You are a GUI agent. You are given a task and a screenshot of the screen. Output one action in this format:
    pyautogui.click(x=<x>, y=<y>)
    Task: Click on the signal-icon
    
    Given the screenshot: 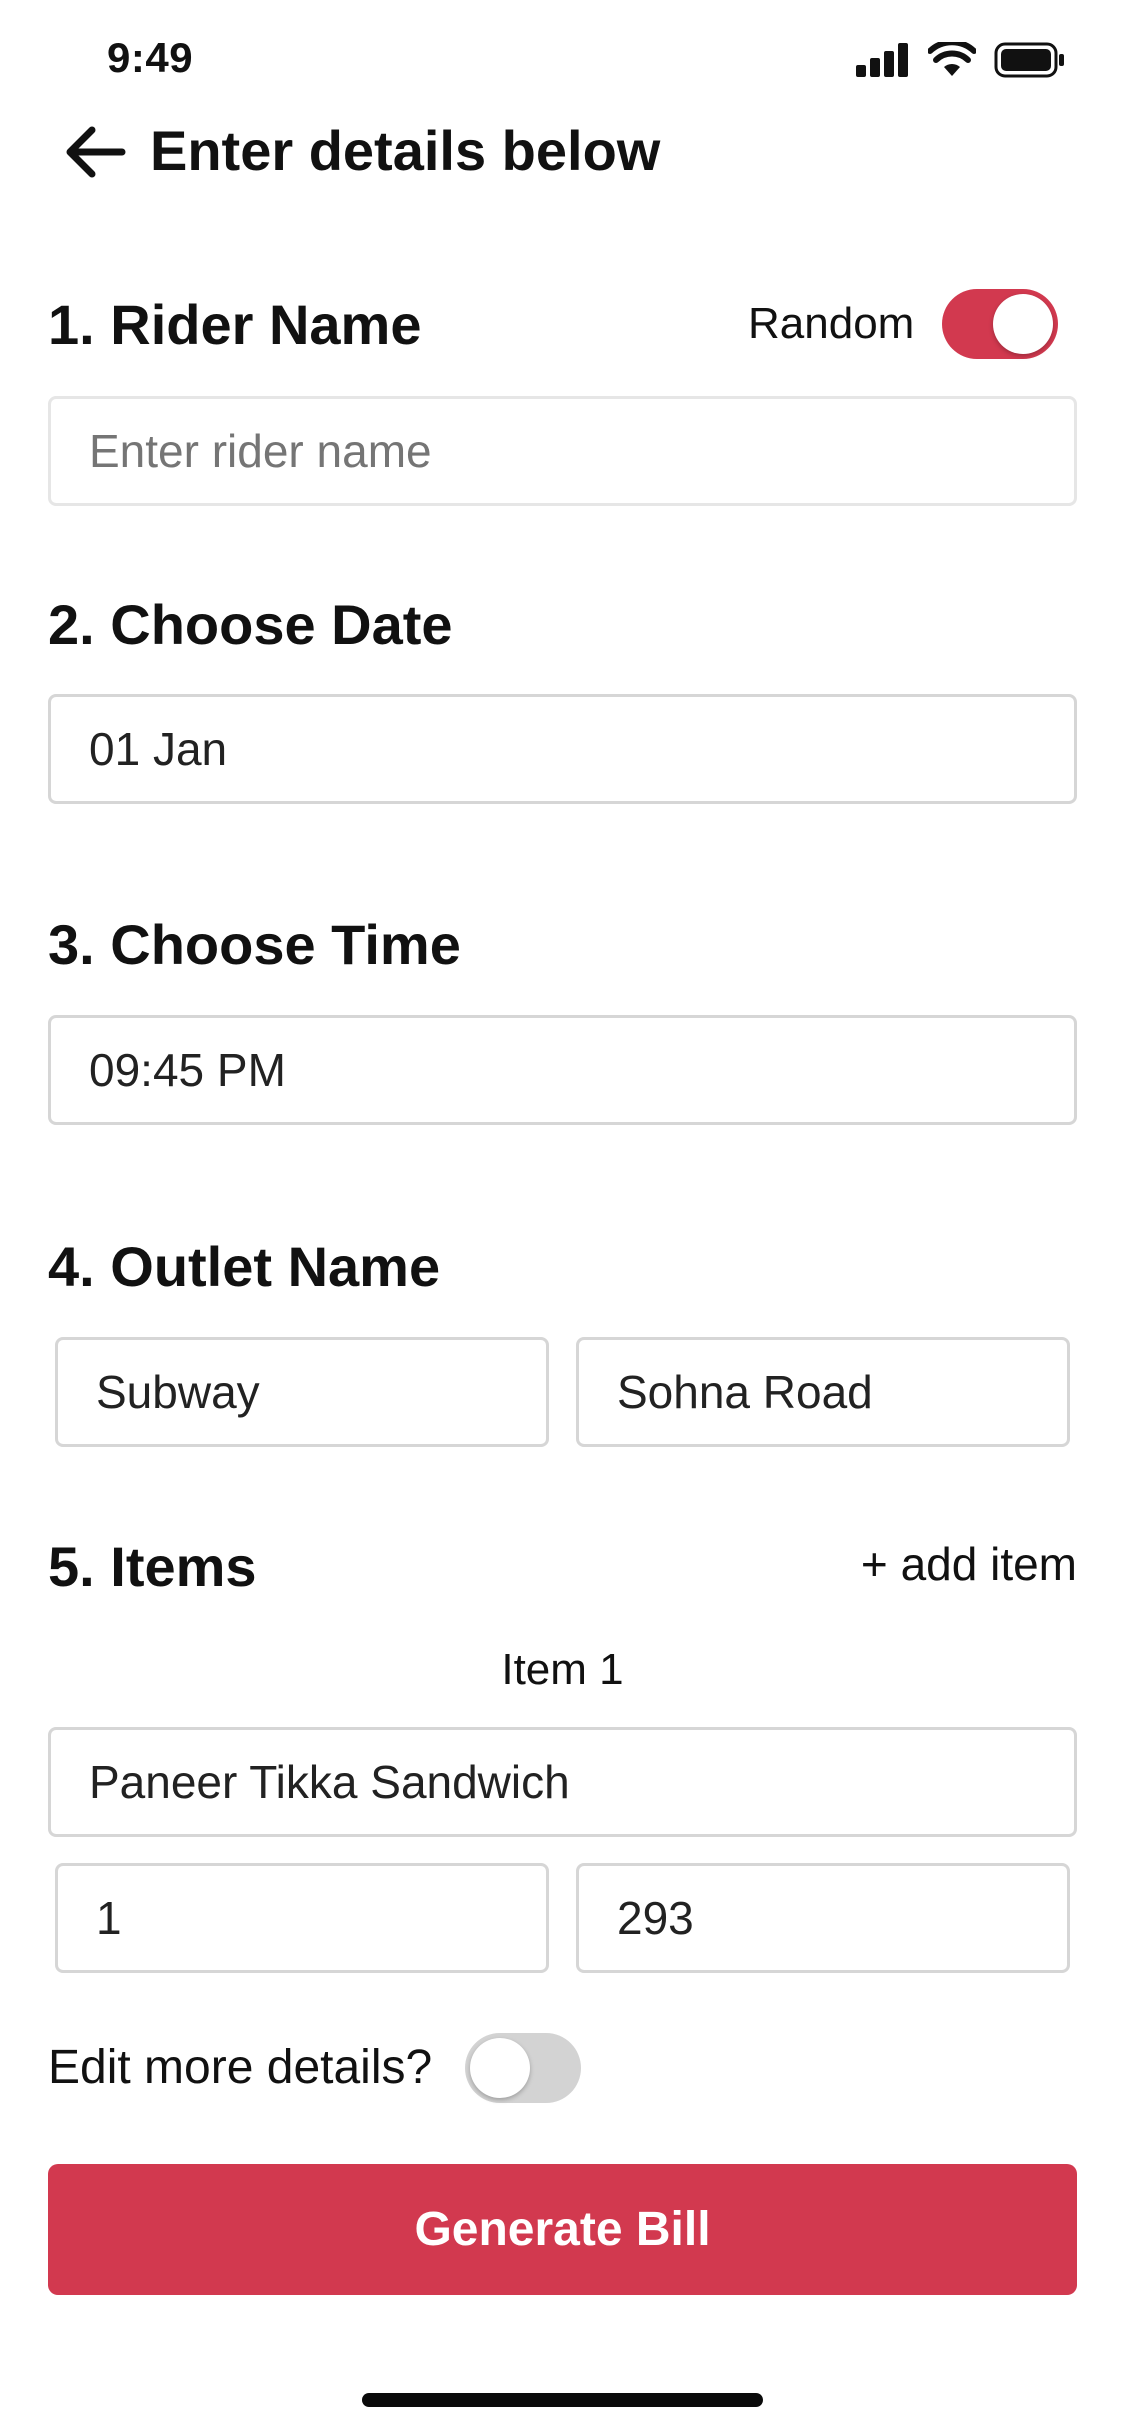 What is the action you would take?
    pyautogui.click(x=882, y=60)
    